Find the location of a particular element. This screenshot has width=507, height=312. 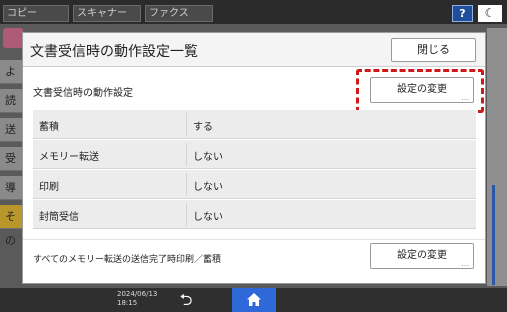

sidebar-item: よく is located at coordinates (11, 81).